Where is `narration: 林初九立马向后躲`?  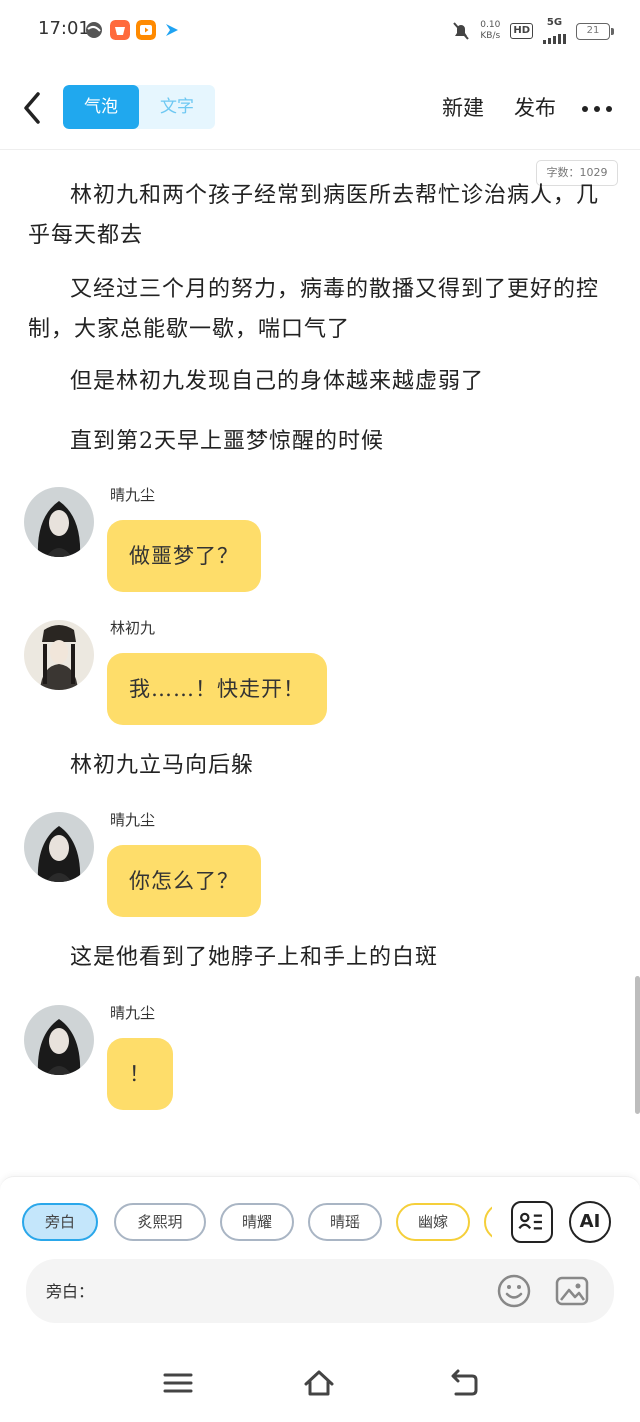
narration: 林初九立马向后躲 is located at coordinates (162, 765).